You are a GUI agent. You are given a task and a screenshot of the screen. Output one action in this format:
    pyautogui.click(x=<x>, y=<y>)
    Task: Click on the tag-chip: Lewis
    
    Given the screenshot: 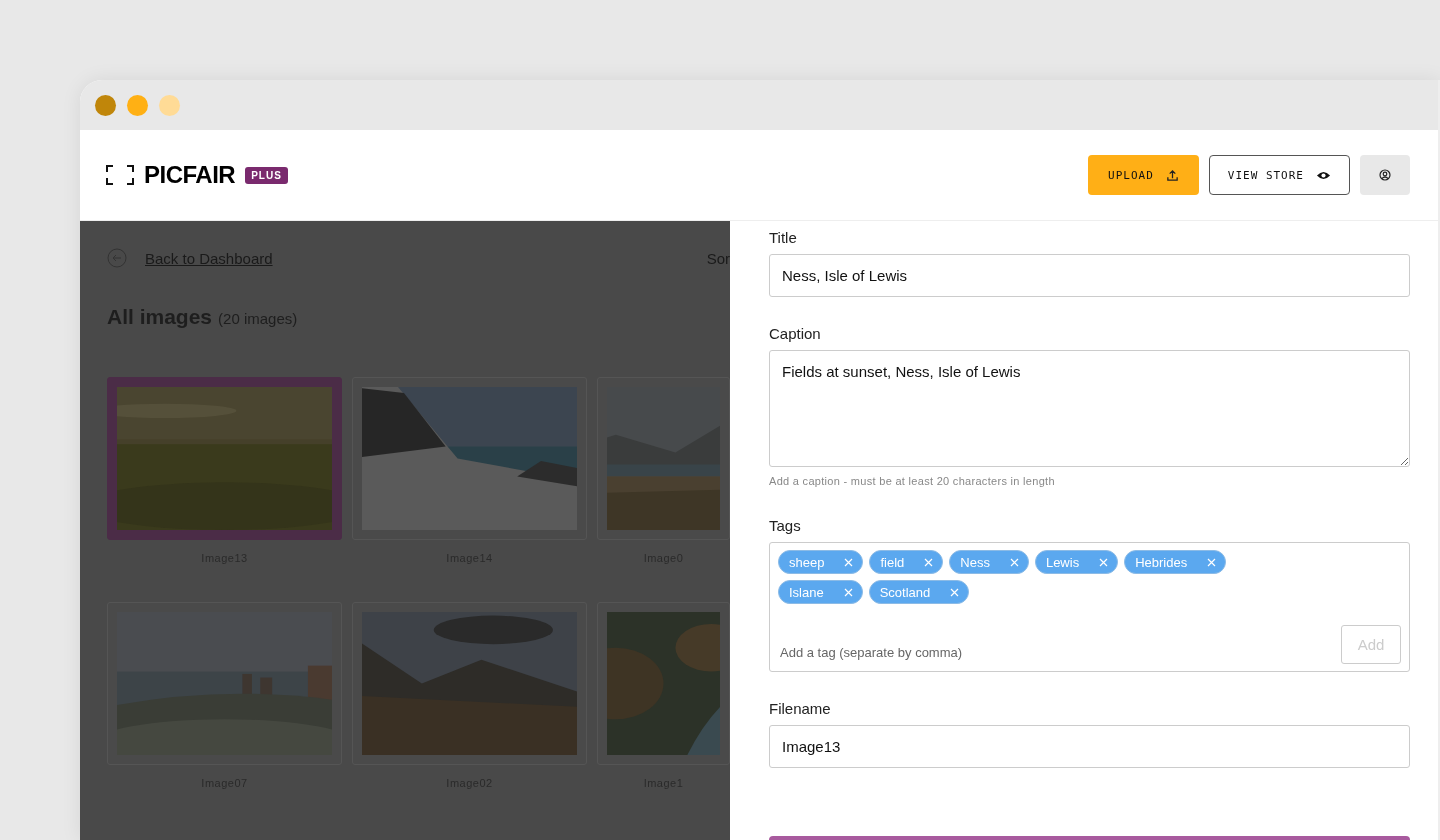 What is the action you would take?
    pyautogui.click(x=1076, y=562)
    